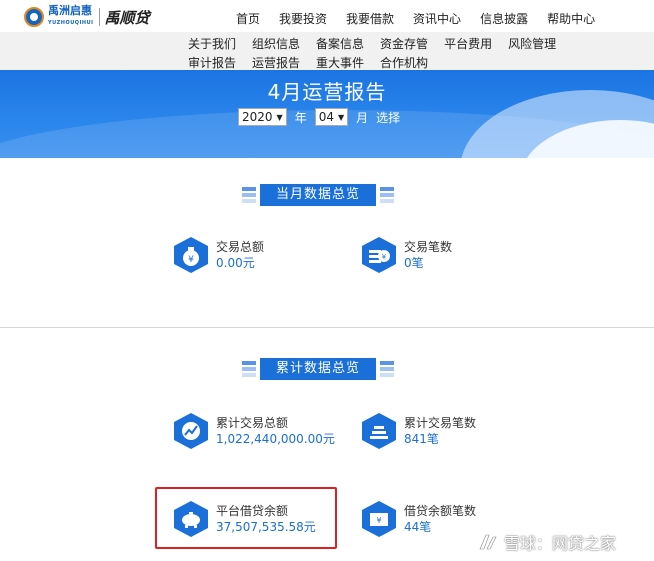  What do you see at coordinates (246, 518) in the screenshot?
I see `highlight-box` at bounding box center [246, 518].